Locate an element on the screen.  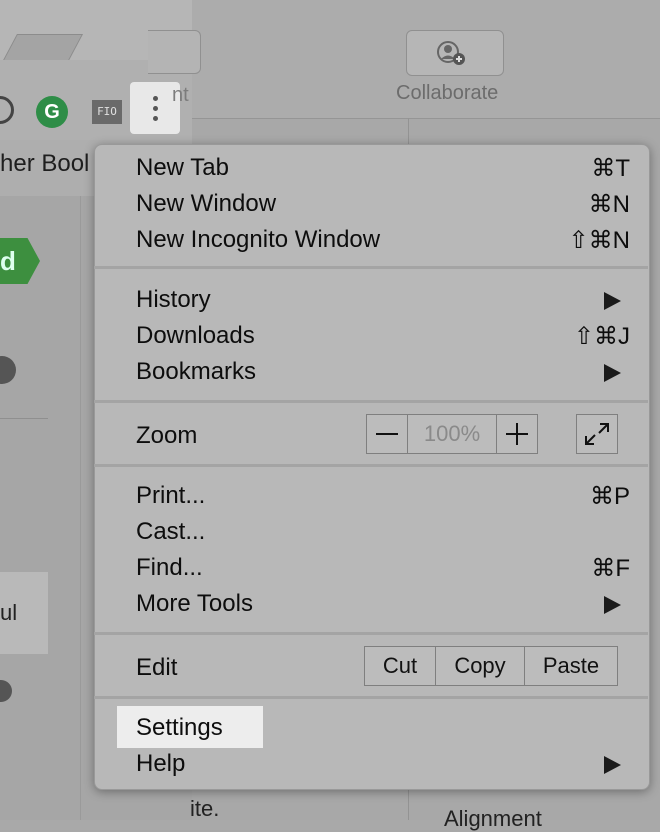
menu-item-new-tab: New Tab is located at coordinates (182, 168).